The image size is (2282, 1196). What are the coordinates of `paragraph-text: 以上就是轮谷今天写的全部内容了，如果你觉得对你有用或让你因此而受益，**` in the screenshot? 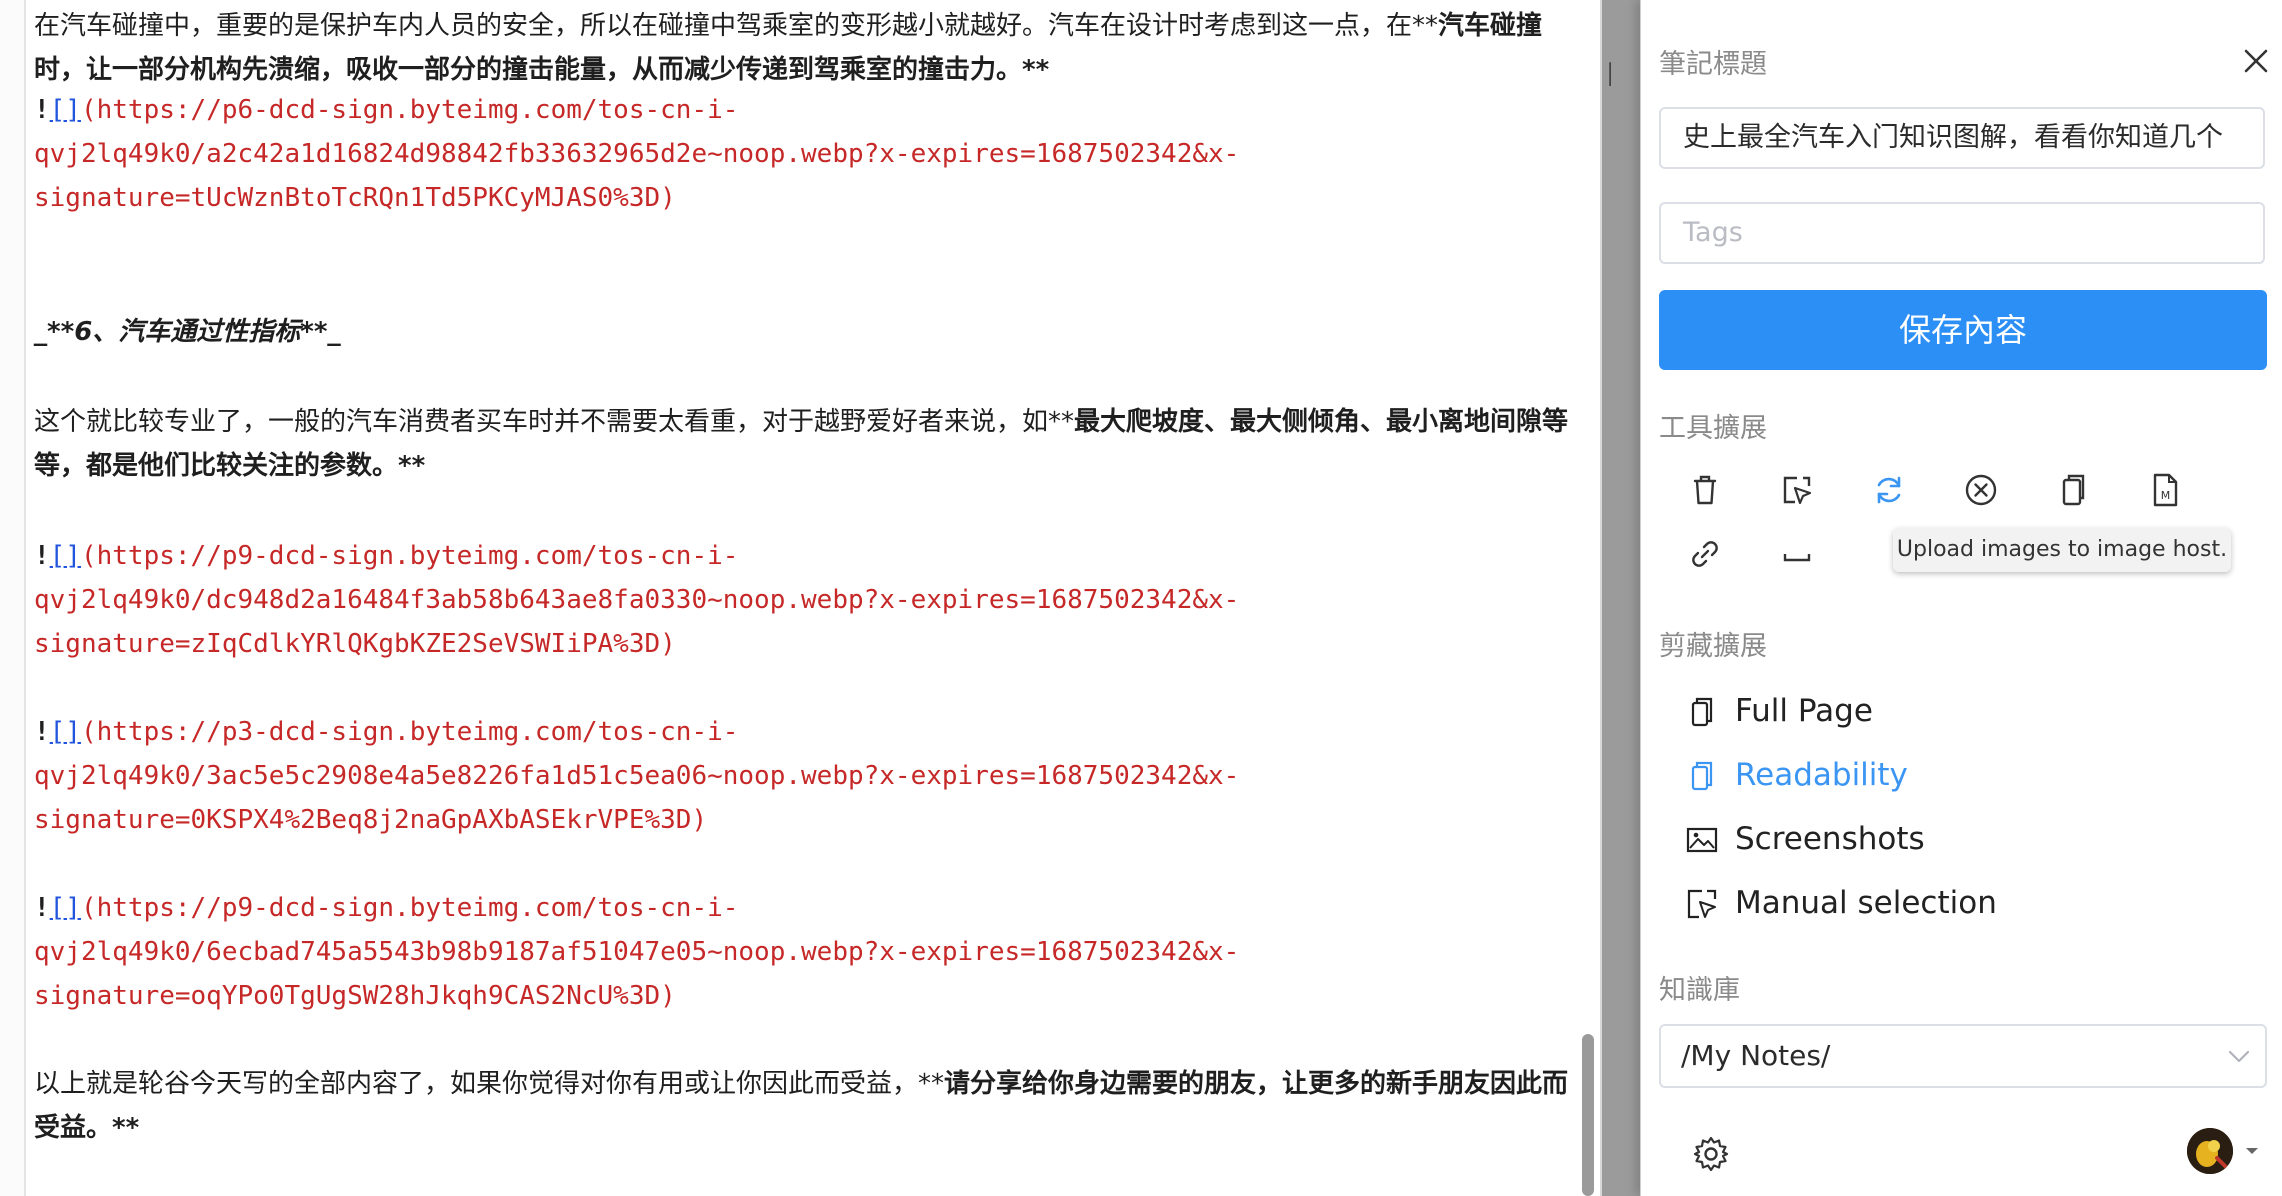 It's located at (489, 1084).